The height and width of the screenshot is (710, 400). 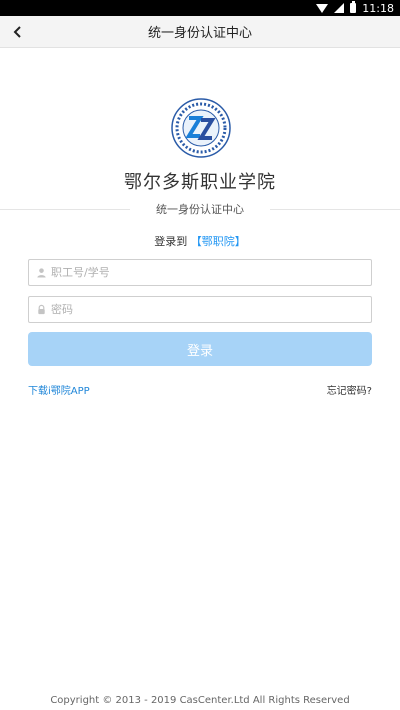 I want to click on wifi-icon, so click(x=322, y=8).